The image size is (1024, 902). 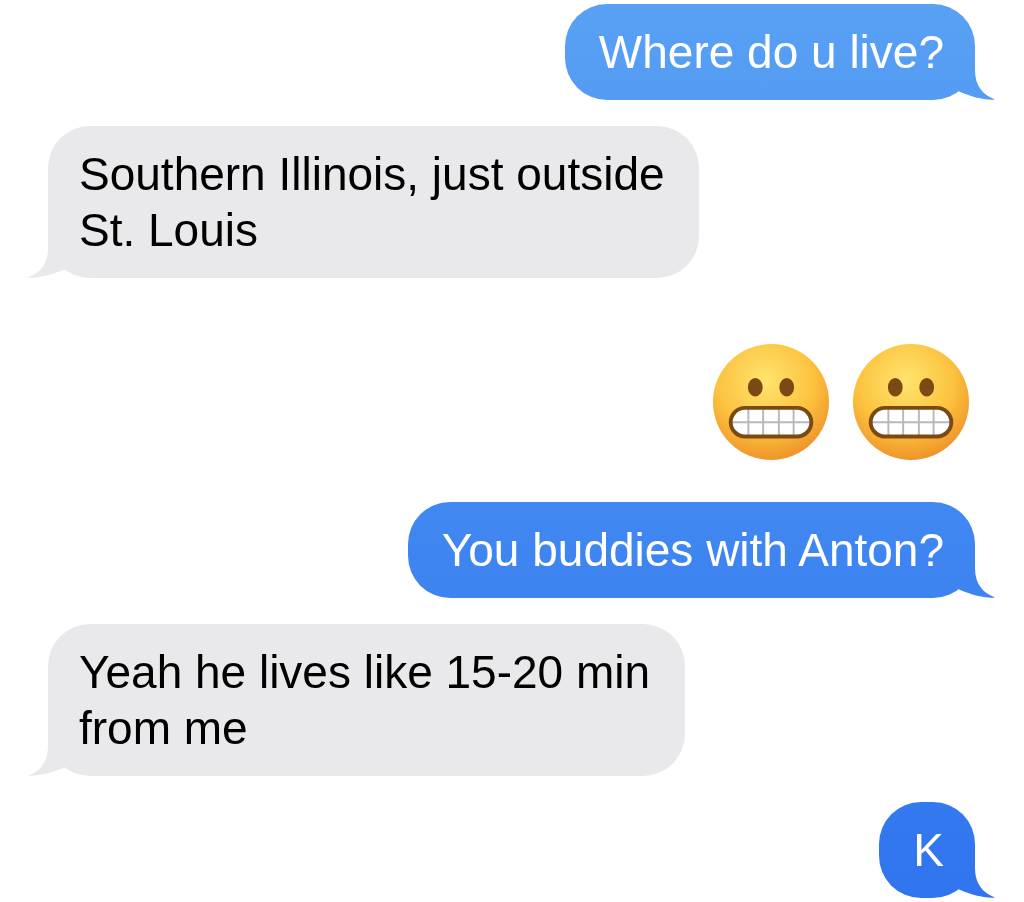 What do you see at coordinates (701, 550) in the screenshot?
I see `message-bubble: You buddies with Anton?` at bounding box center [701, 550].